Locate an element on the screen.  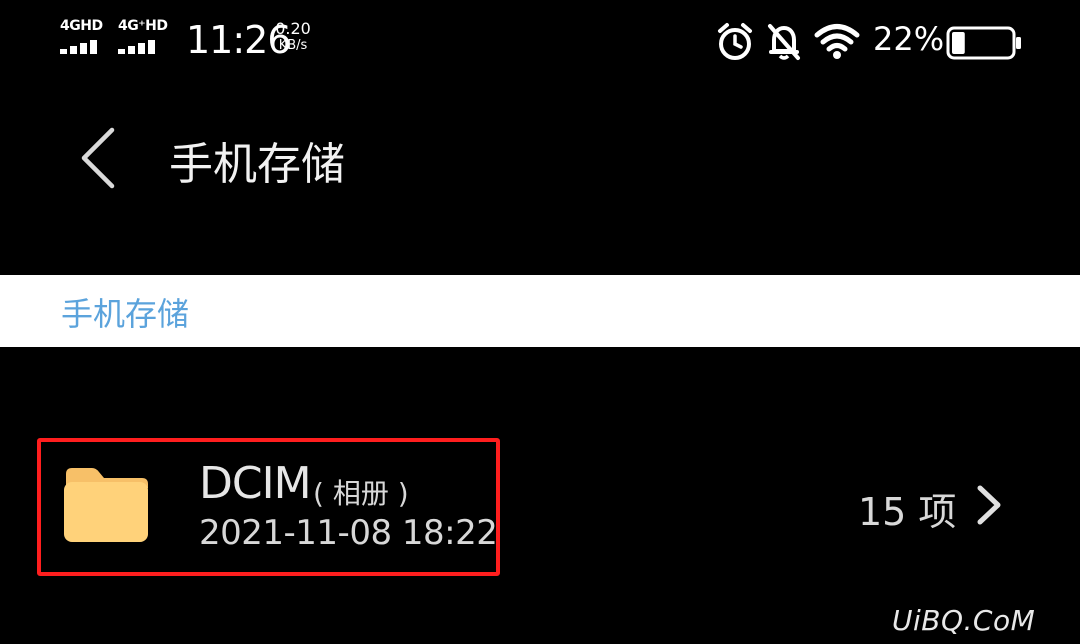
battery-icon is located at coordinates (983, 43).